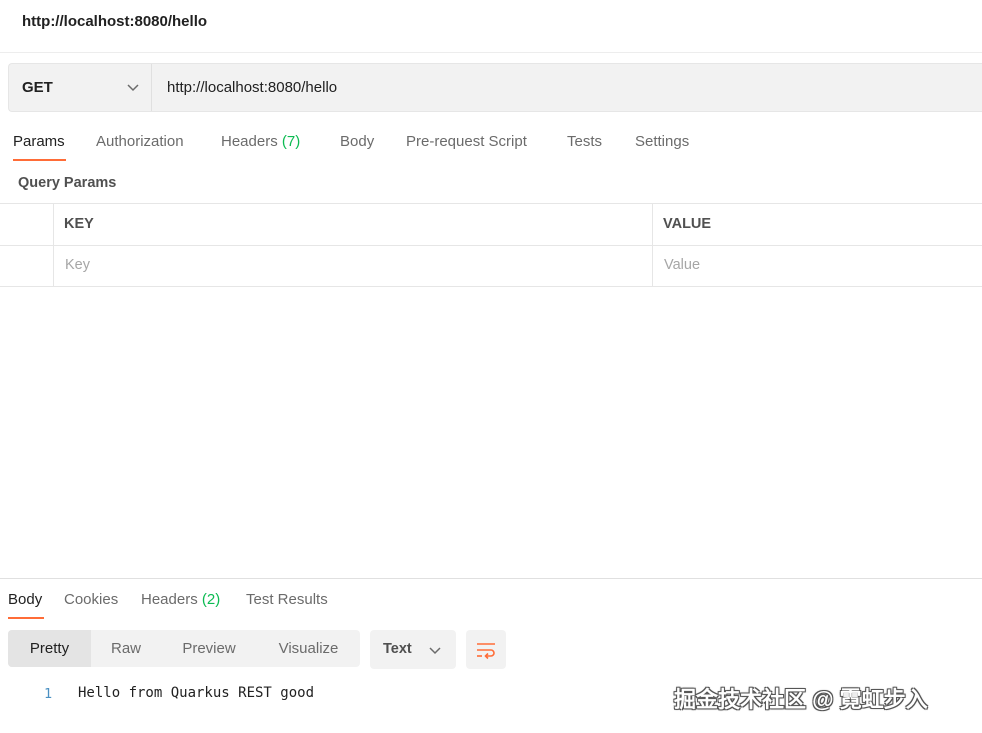 The image size is (982, 733). What do you see at coordinates (662, 141) in the screenshot?
I see `tab-settings: Settings` at bounding box center [662, 141].